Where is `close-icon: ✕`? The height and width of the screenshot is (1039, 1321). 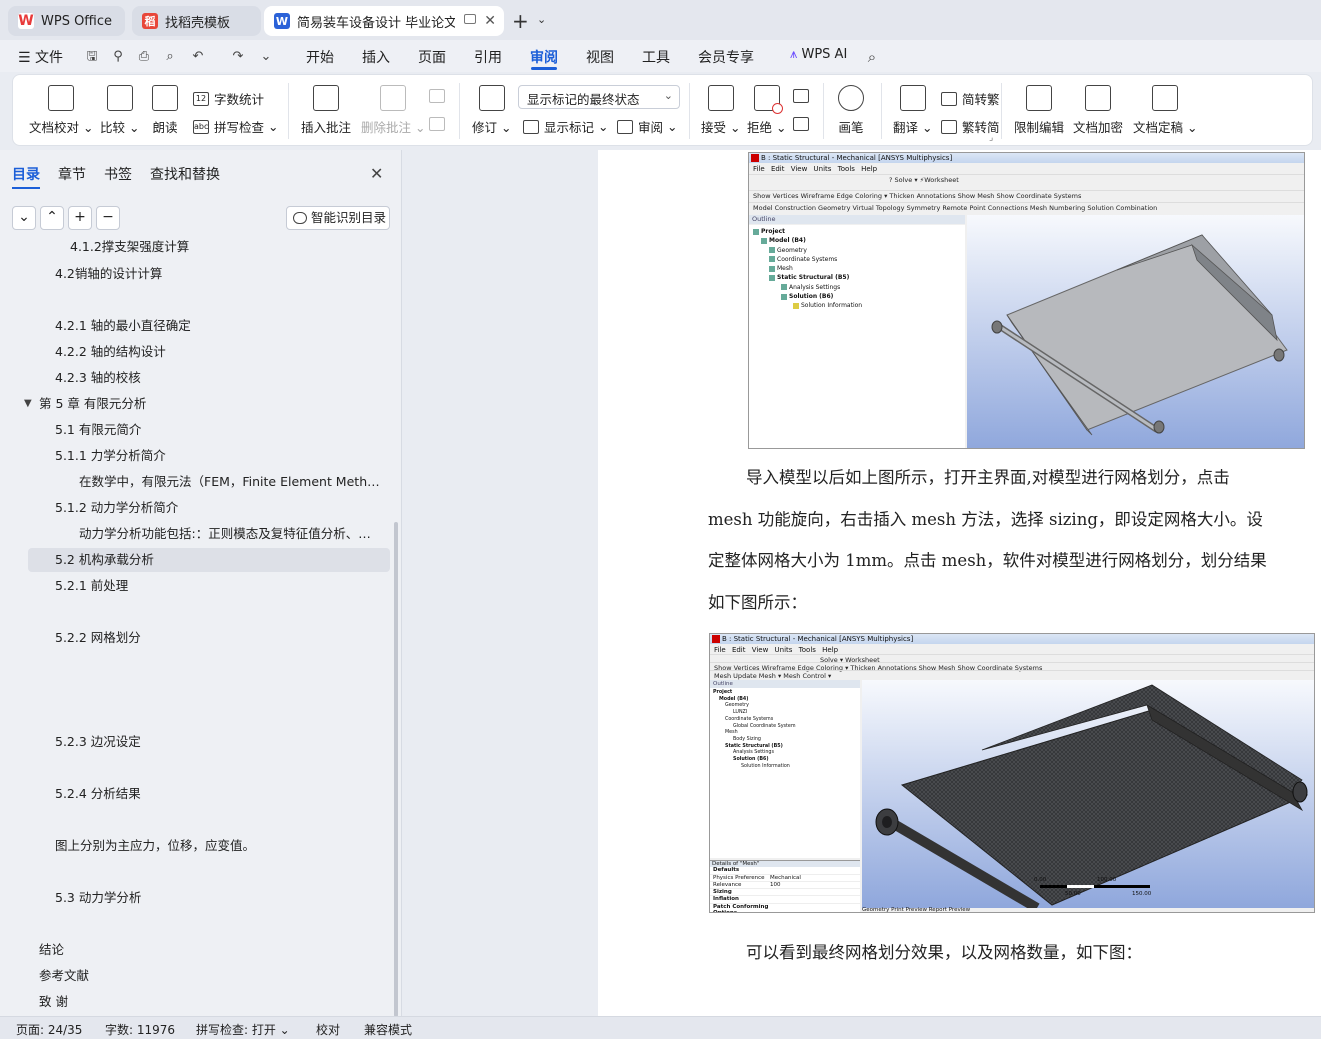 close-icon: ✕ is located at coordinates (376, 173).